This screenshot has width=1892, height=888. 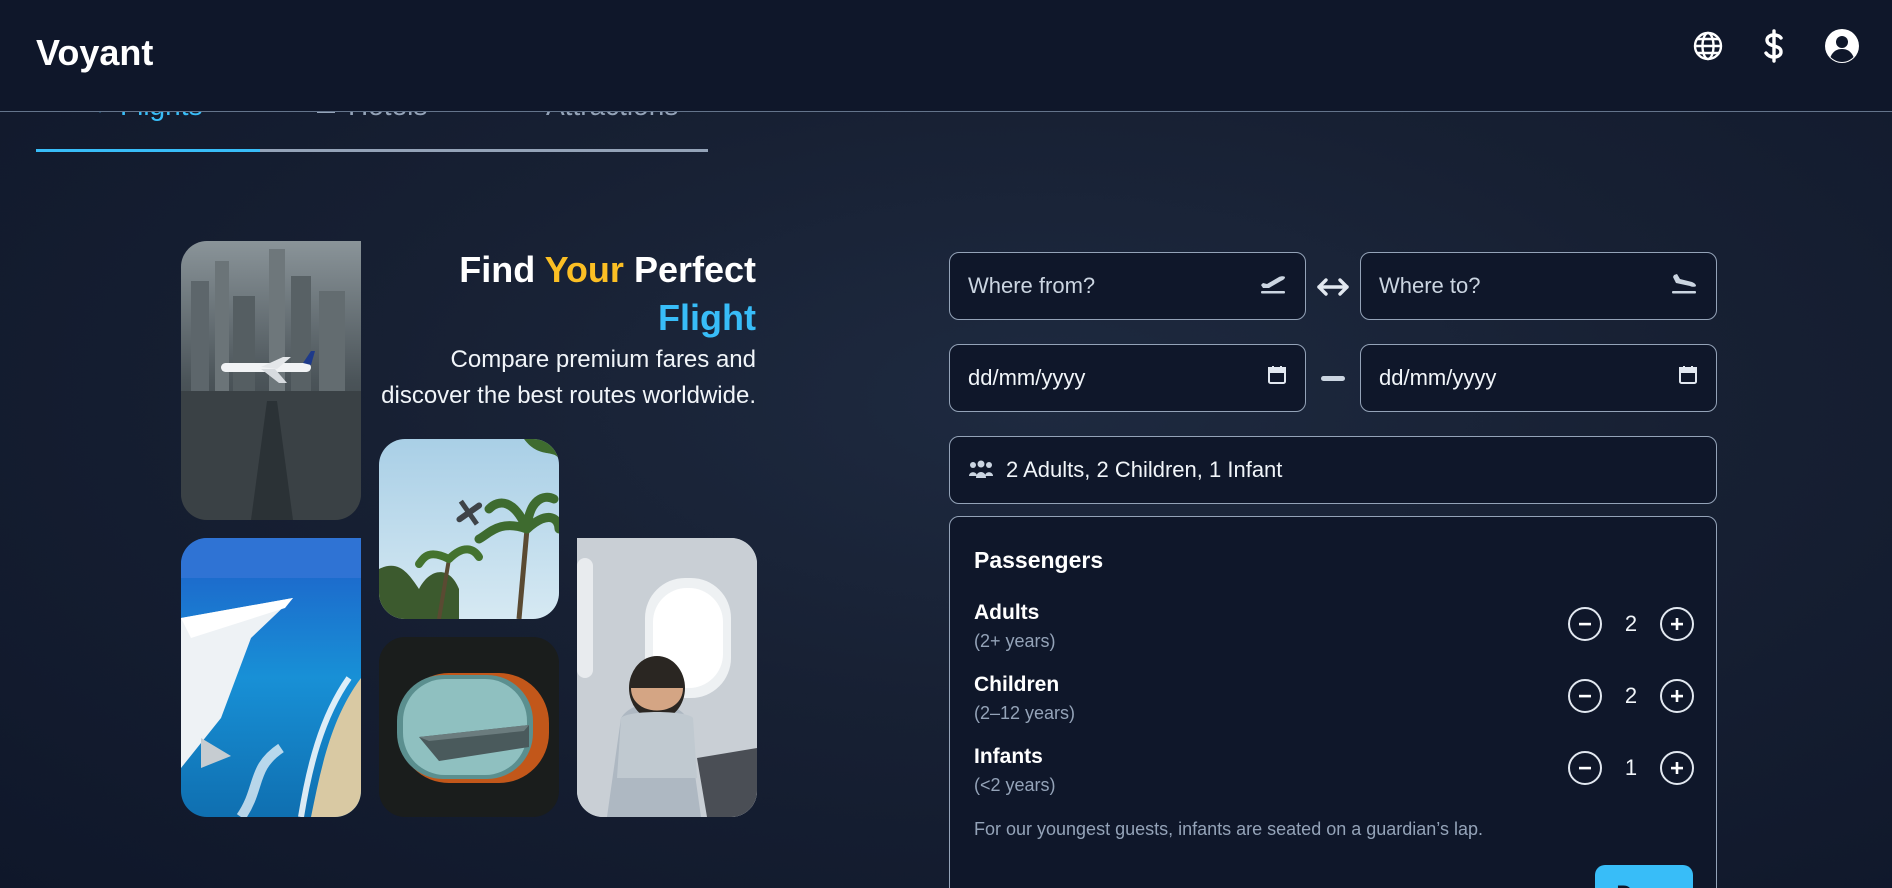 I want to click on passenger-age: (2–12 years), so click(x=1025, y=713).